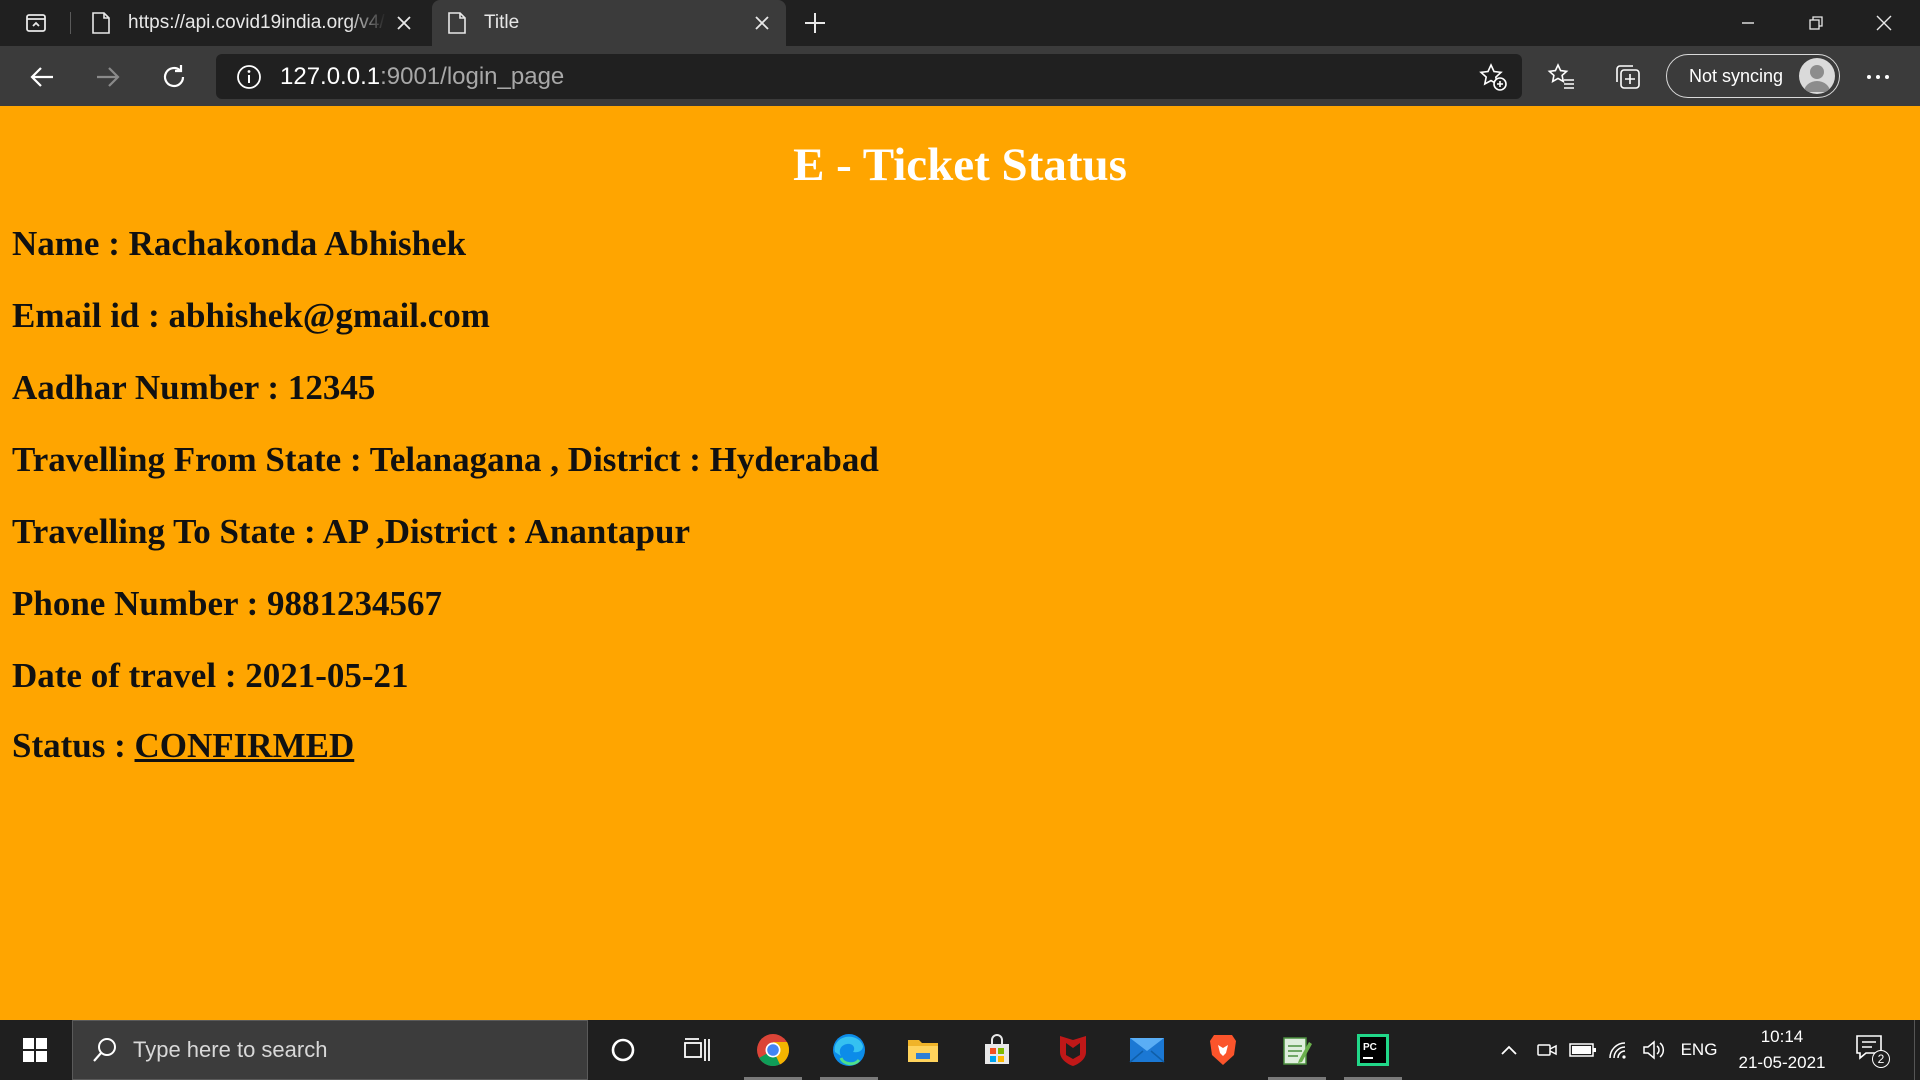  I want to click on show-hidden-icons-button, so click(1509, 1050).